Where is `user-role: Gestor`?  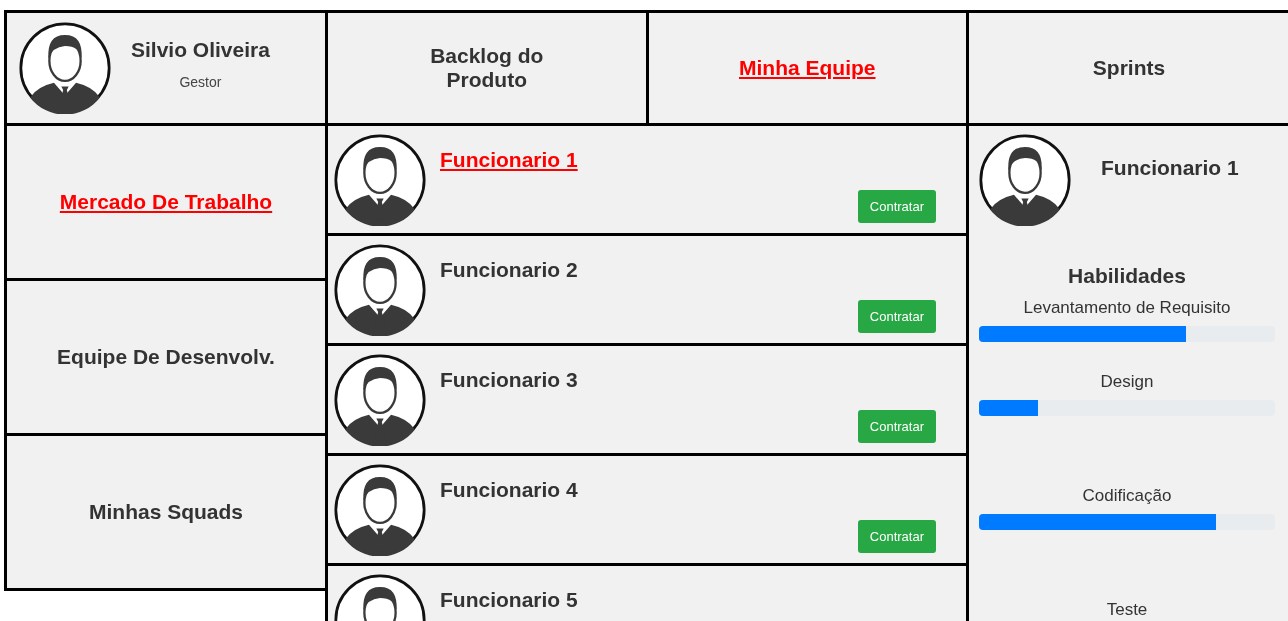
user-role: Gestor is located at coordinates (200, 82).